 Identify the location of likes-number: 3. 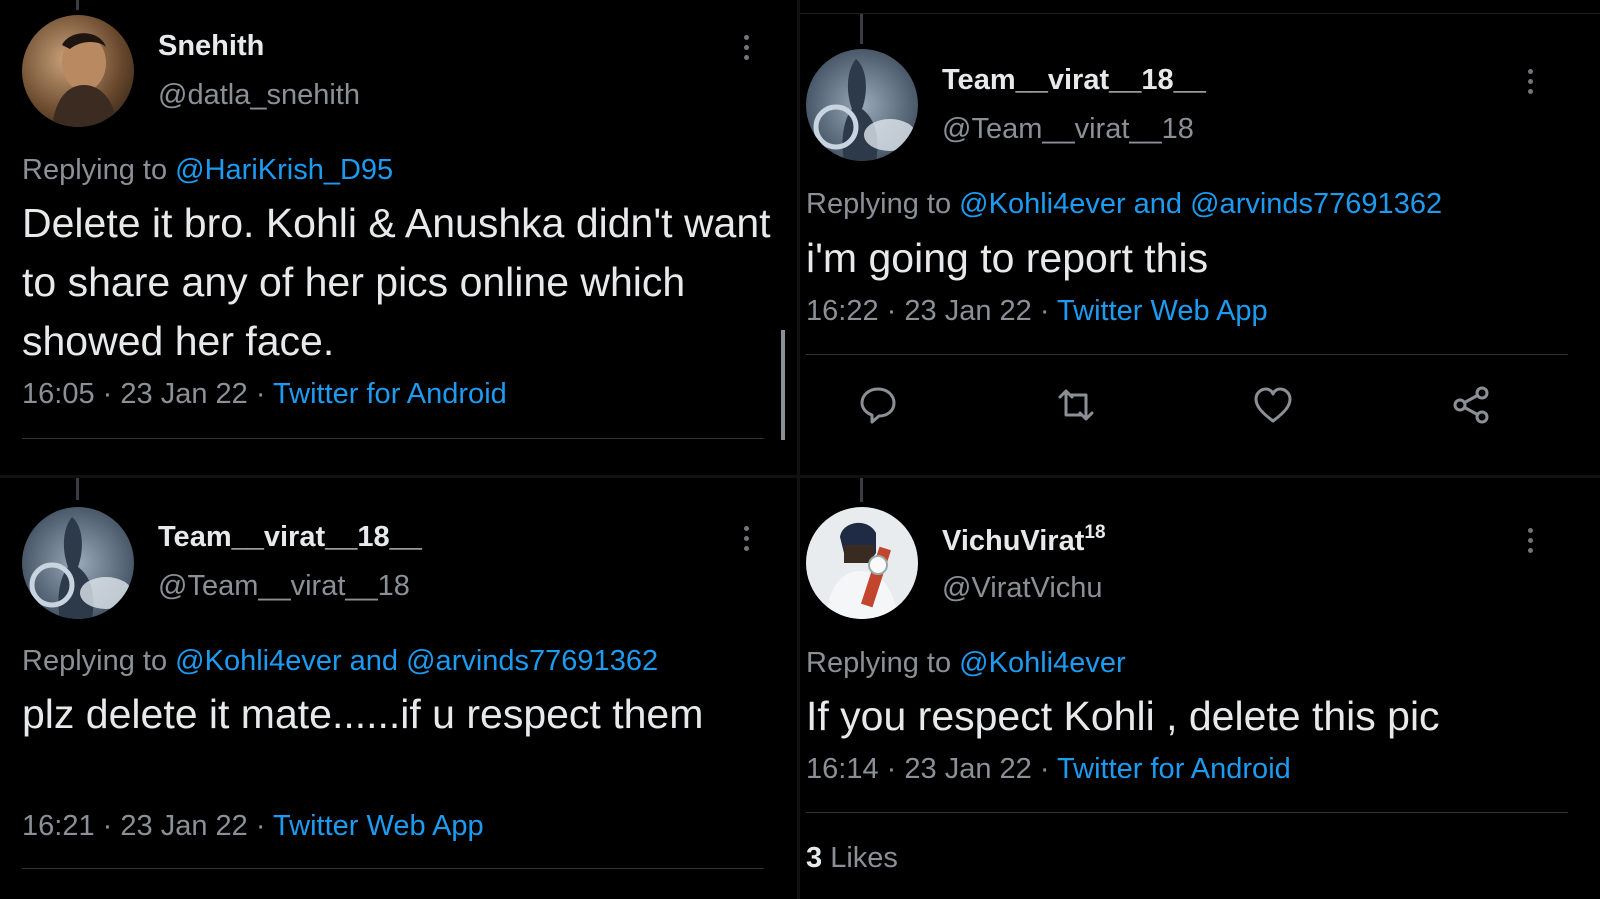
(814, 858).